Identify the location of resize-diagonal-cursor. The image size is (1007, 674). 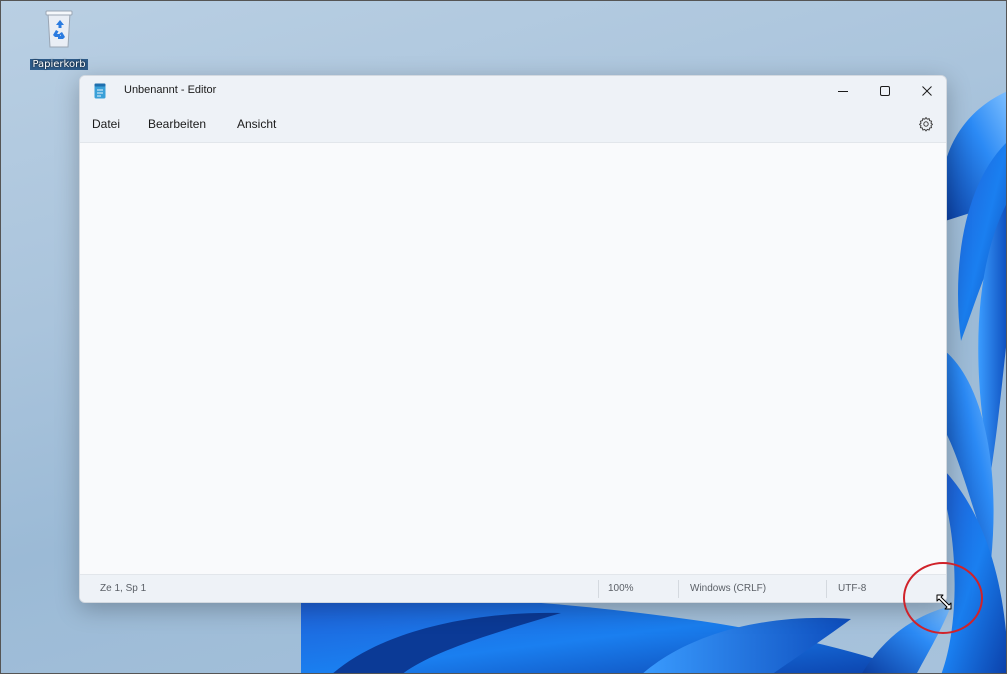
(944, 602).